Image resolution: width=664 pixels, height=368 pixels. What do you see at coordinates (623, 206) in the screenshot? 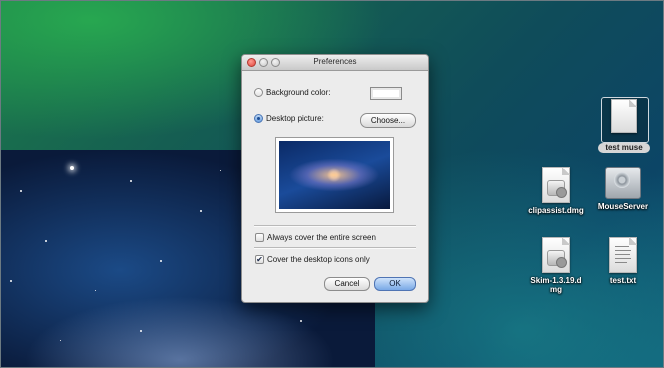
I see `desktop-icon-label: MouseServer` at bounding box center [623, 206].